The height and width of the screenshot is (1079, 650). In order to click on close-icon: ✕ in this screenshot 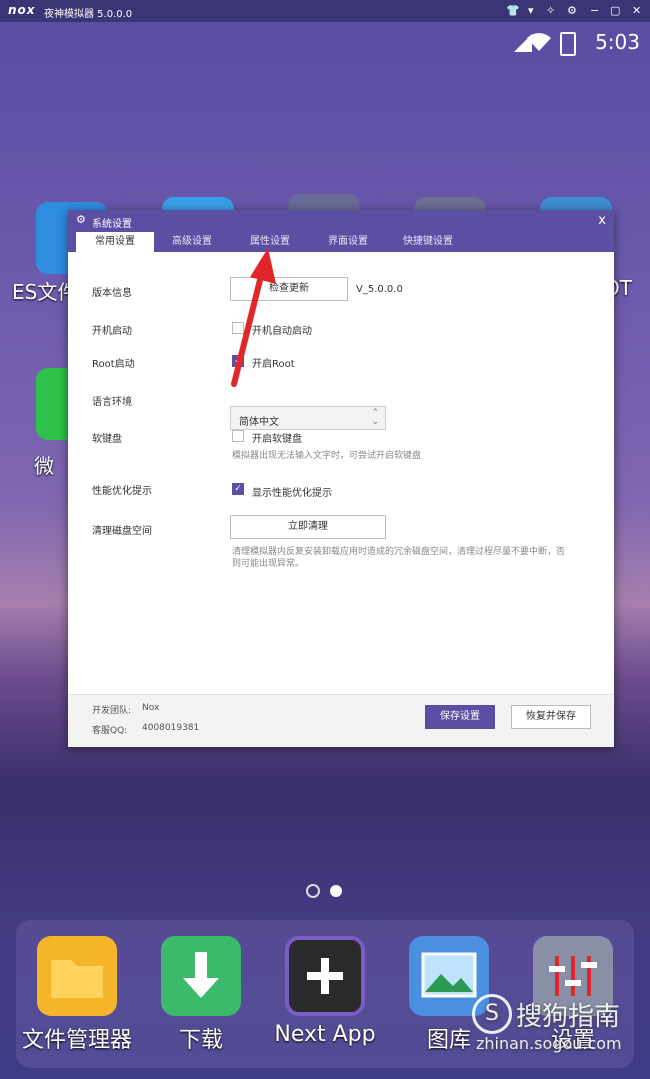, I will do `click(636, 10)`.